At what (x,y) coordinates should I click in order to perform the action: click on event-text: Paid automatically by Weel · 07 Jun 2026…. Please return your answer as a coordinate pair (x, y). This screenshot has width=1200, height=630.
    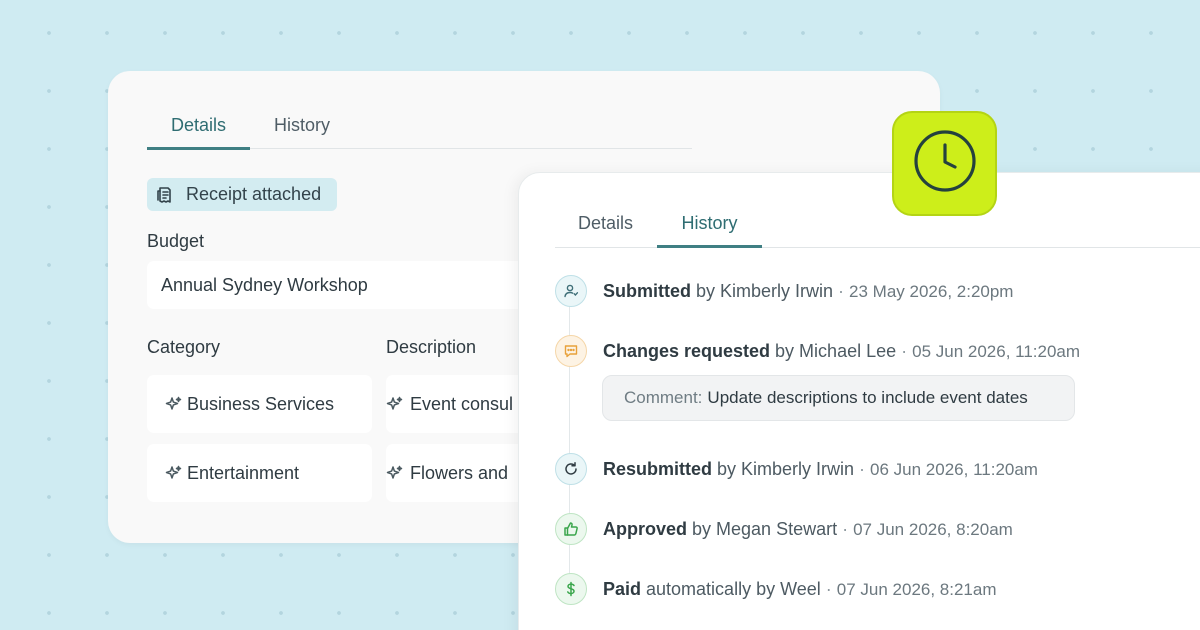
    Looking at the image, I should click on (800, 589).